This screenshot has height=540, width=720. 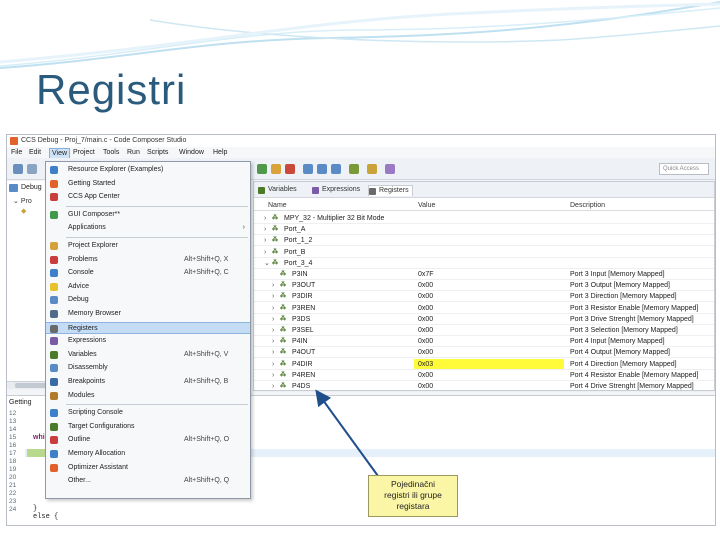 I want to click on callout-box: Pojedinačni registri ili grupe registara, so click(x=413, y=496).